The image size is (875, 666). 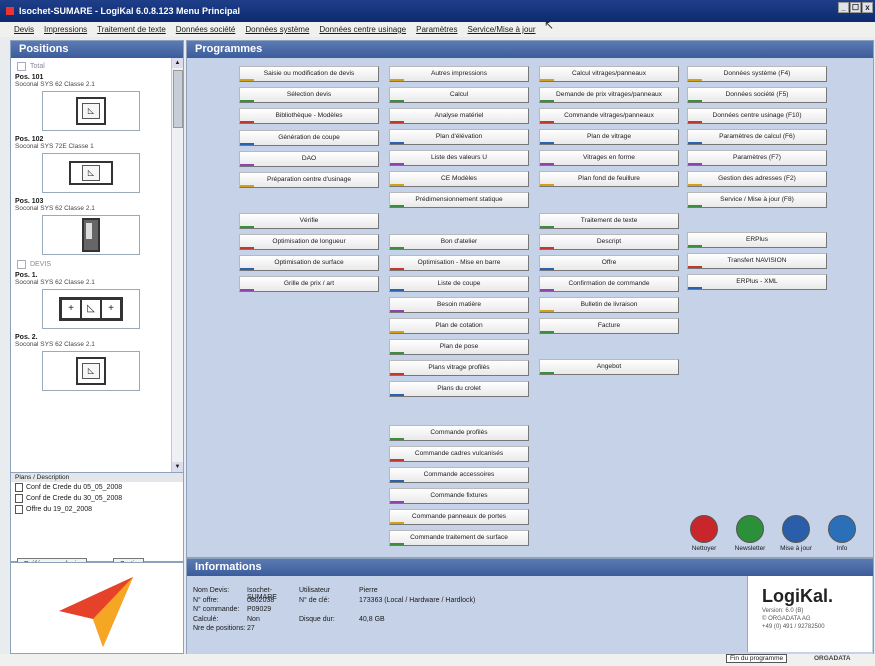 What do you see at coordinates (309, 137) in the screenshot?
I see `programme-button-col1-3: Génération de coupe` at bounding box center [309, 137].